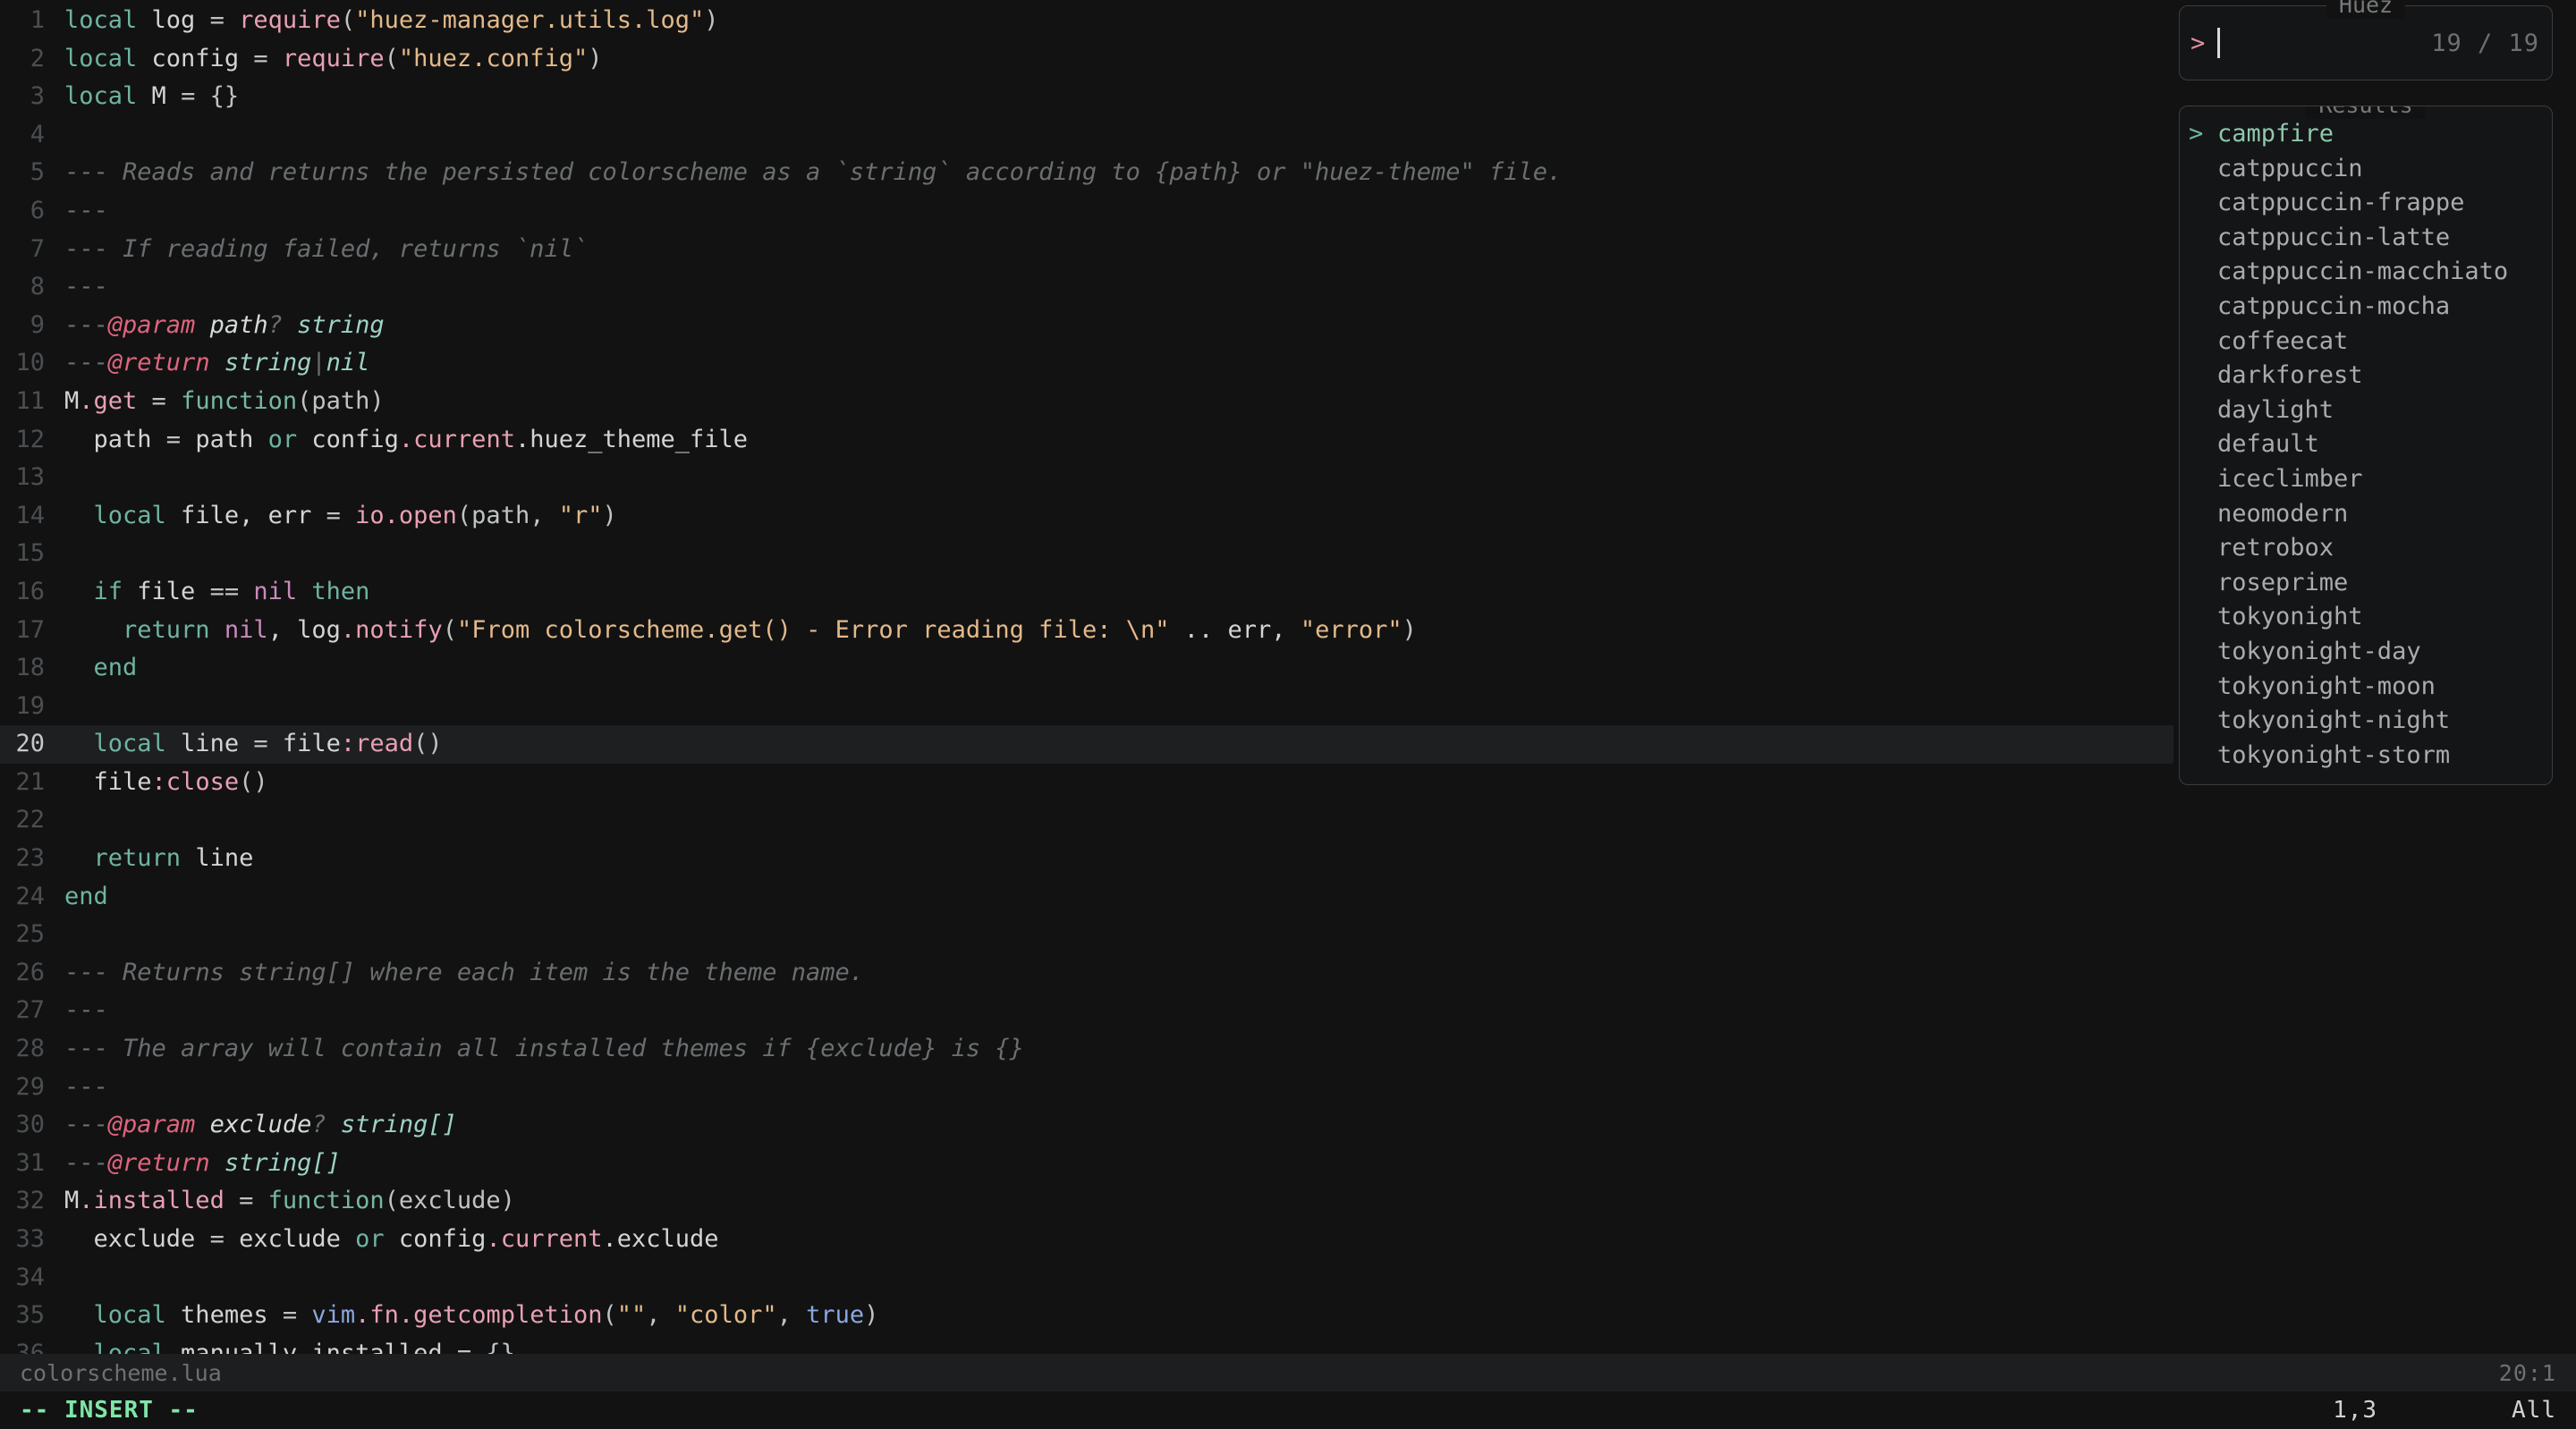 This screenshot has height=1429, width=2576. I want to click on line-number: 27, so click(30, 1010).